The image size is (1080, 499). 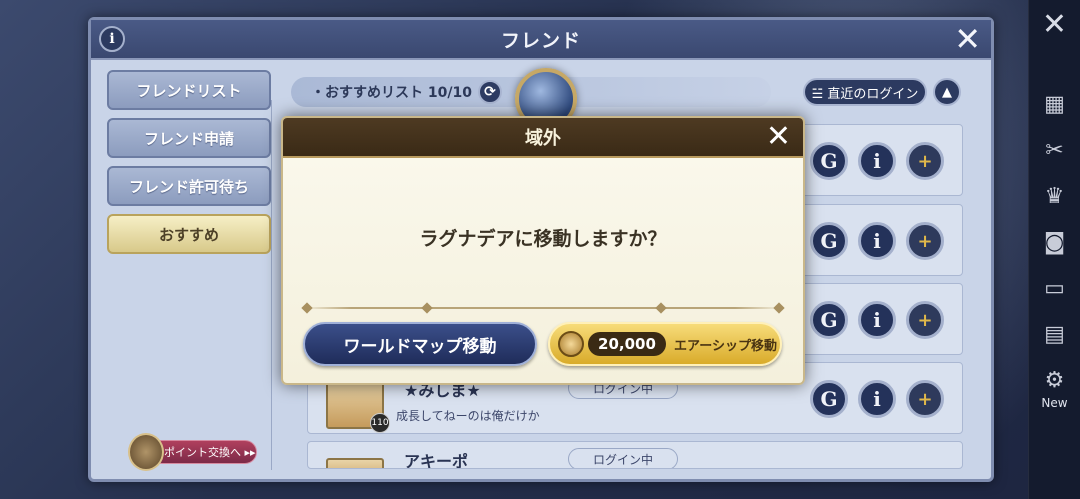 I want to click on sort-button: ☱ 直近のログイン, so click(x=865, y=92).